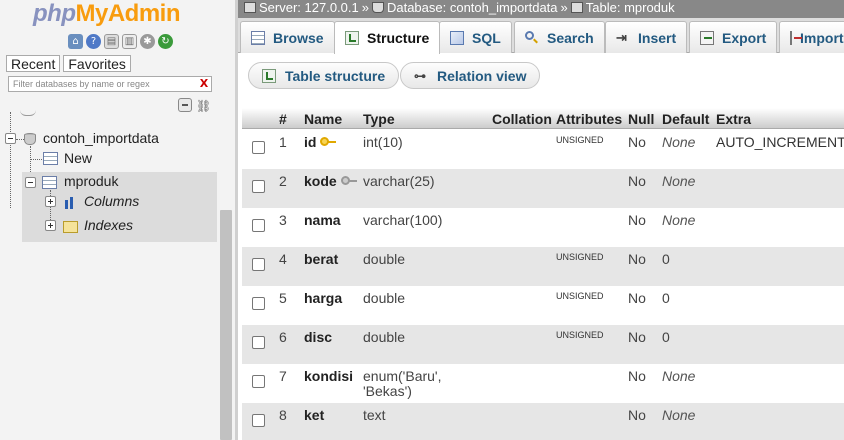 This screenshot has width=844, height=440. What do you see at coordinates (283, 119) in the screenshot?
I see `header-num: #` at bounding box center [283, 119].